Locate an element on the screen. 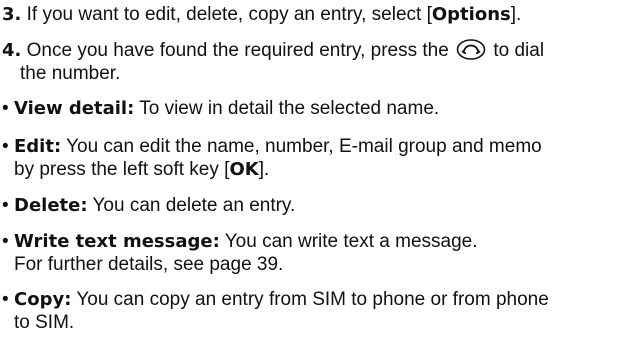 The height and width of the screenshot is (338, 641). option-text: You can delete an entry. is located at coordinates (191, 205).